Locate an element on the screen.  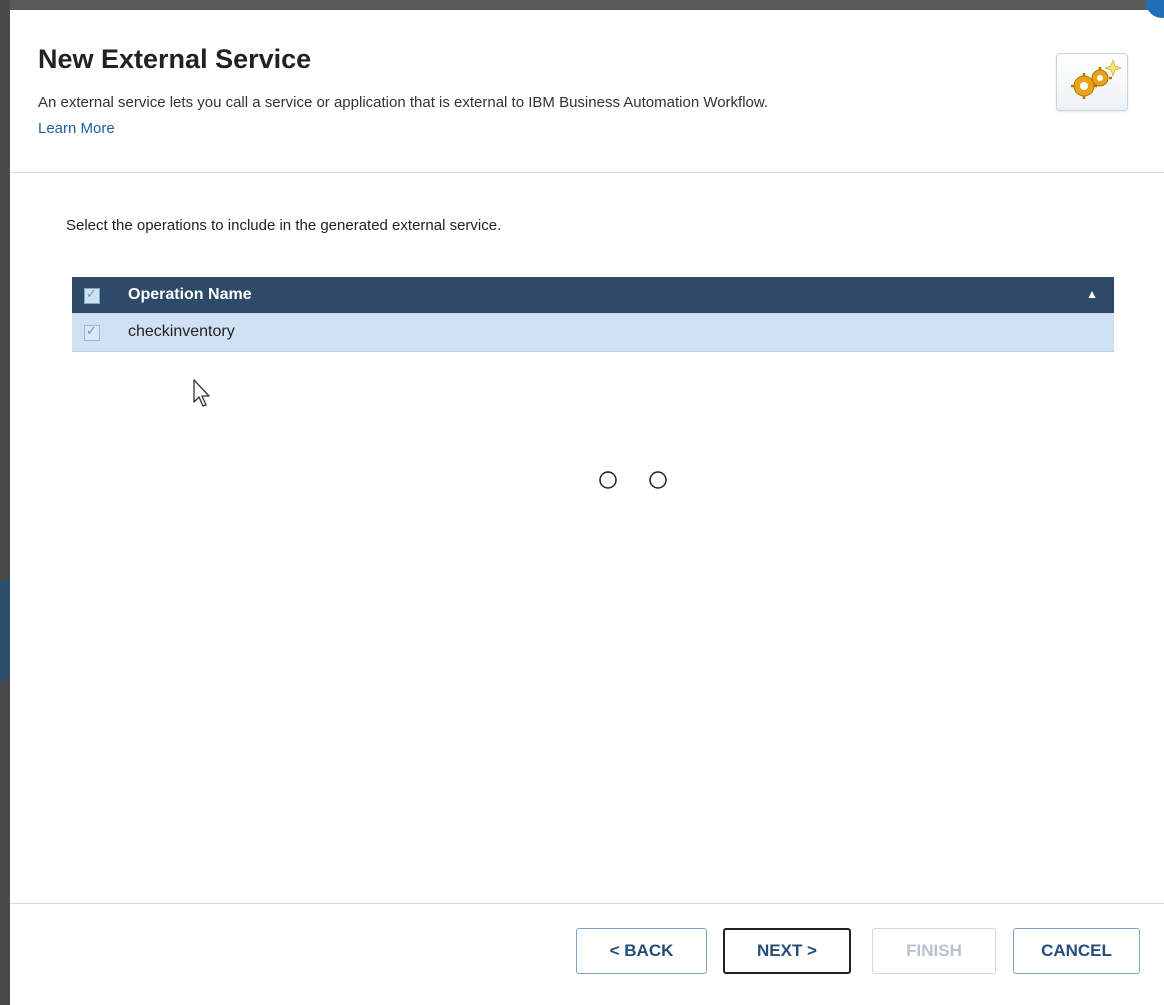
loading-indicator-icon is located at coordinates (633, 480).